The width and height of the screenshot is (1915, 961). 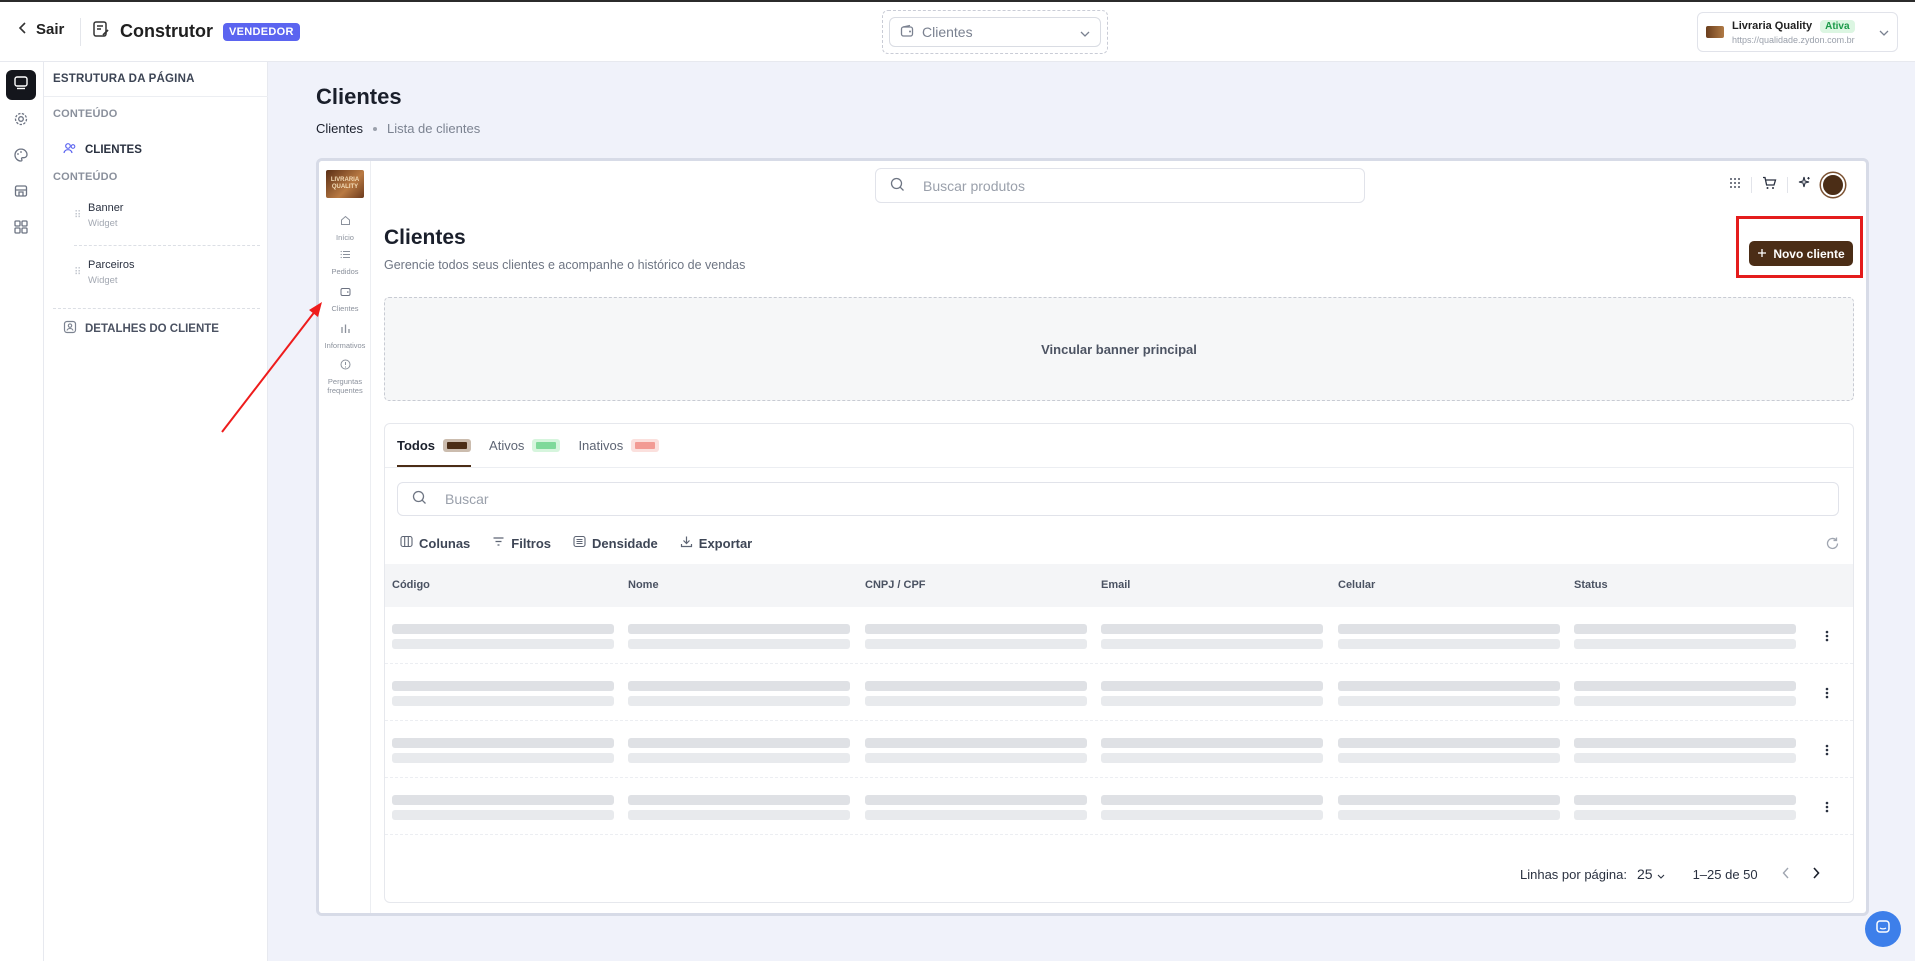 What do you see at coordinates (1832, 546) in the screenshot?
I see `refresh-icon` at bounding box center [1832, 546].